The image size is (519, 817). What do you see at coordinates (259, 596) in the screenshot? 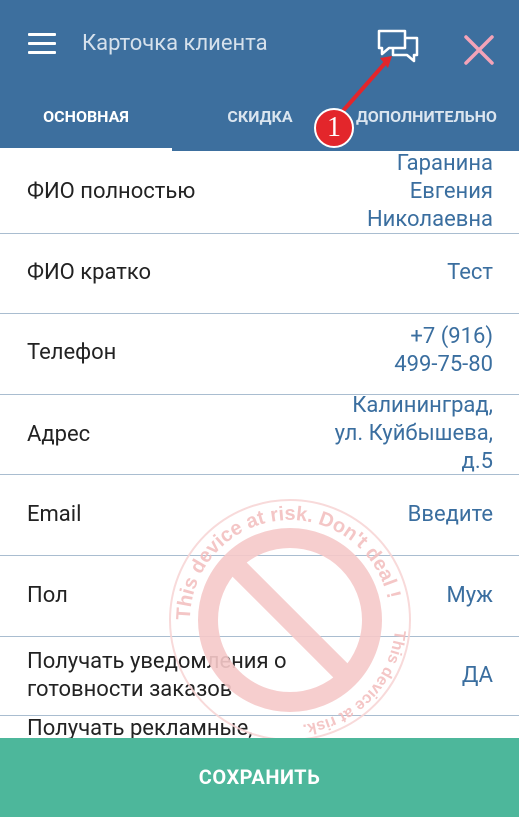
I see `field-row-gender: Пол Муж` at bounding box center [259, 596].